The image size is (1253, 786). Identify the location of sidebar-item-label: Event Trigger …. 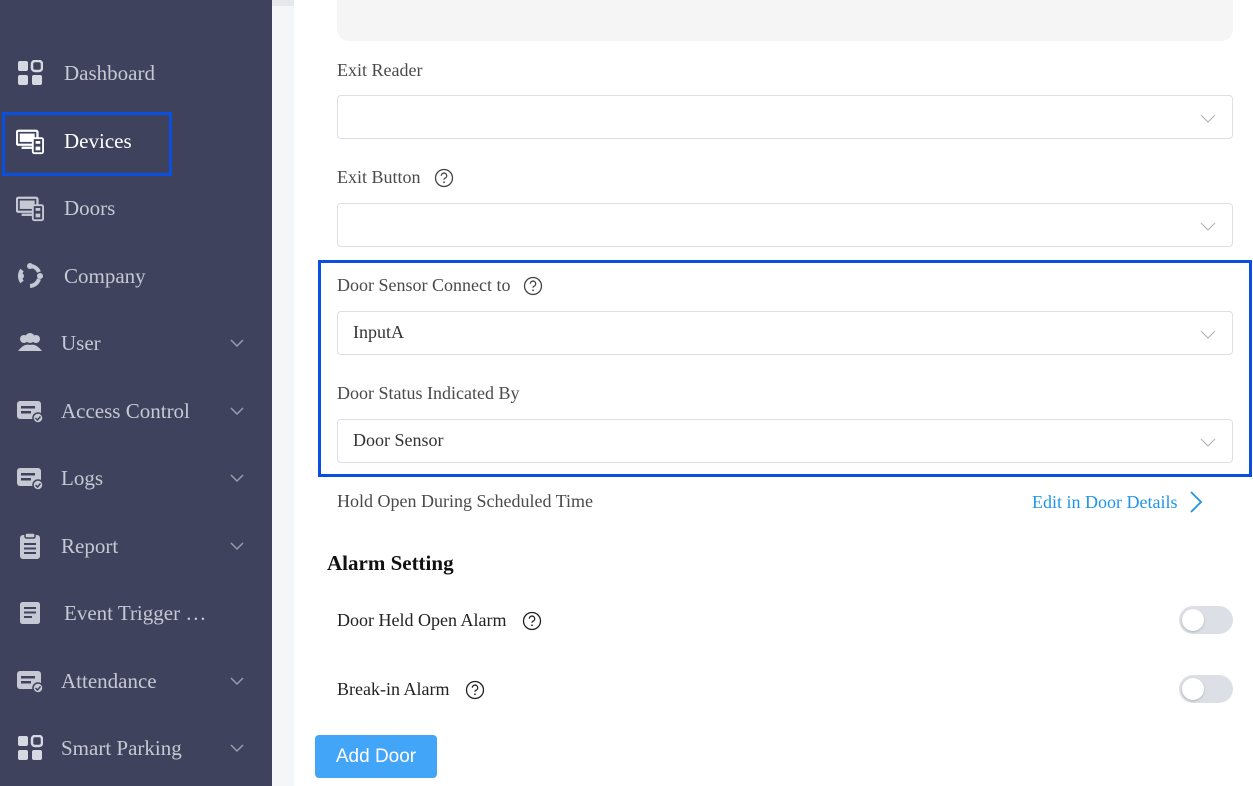
(135, 612).